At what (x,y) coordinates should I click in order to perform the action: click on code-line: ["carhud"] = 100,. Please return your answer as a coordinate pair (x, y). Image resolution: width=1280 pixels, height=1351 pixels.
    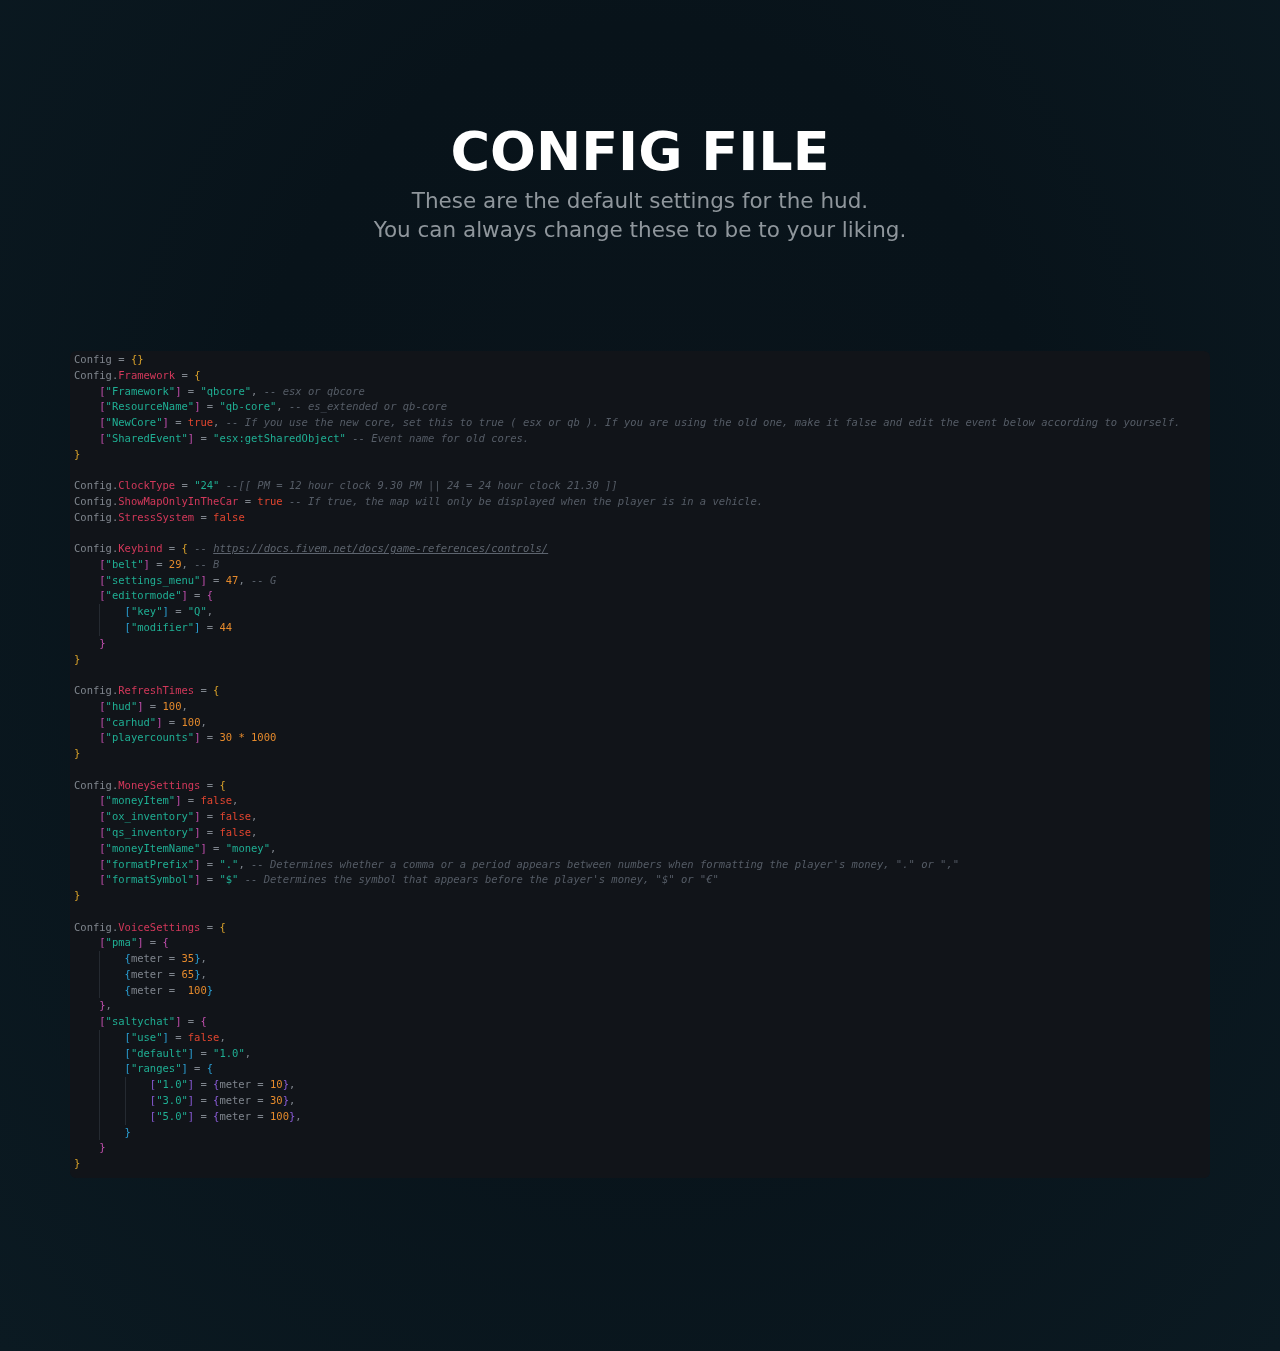
    Looking at the image, I should click on (152, 722).